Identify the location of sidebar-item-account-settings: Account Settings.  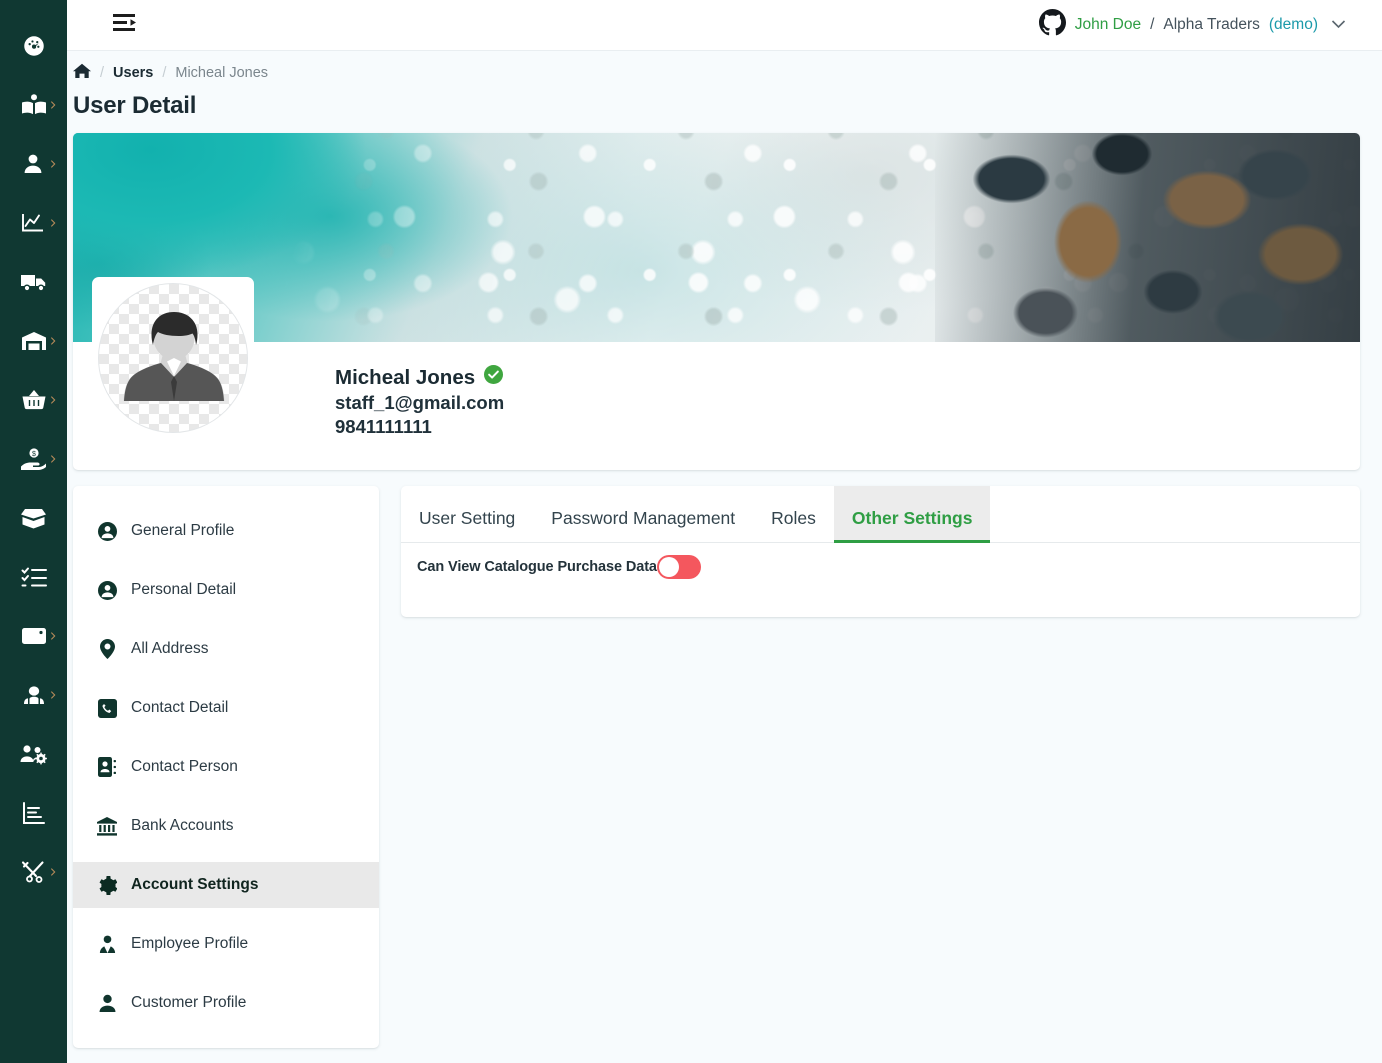
(226, 885).